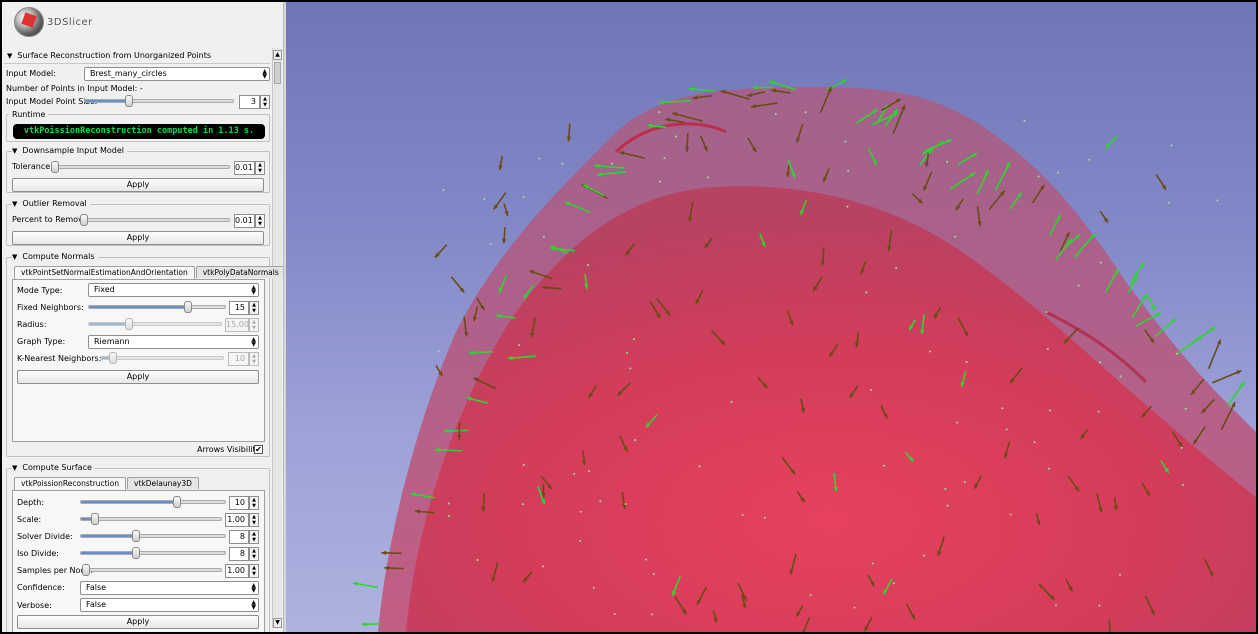  Describe the element at coordinates (138, 238) in the screenshot. I see `outlier-apply-button: Apply` at that location.